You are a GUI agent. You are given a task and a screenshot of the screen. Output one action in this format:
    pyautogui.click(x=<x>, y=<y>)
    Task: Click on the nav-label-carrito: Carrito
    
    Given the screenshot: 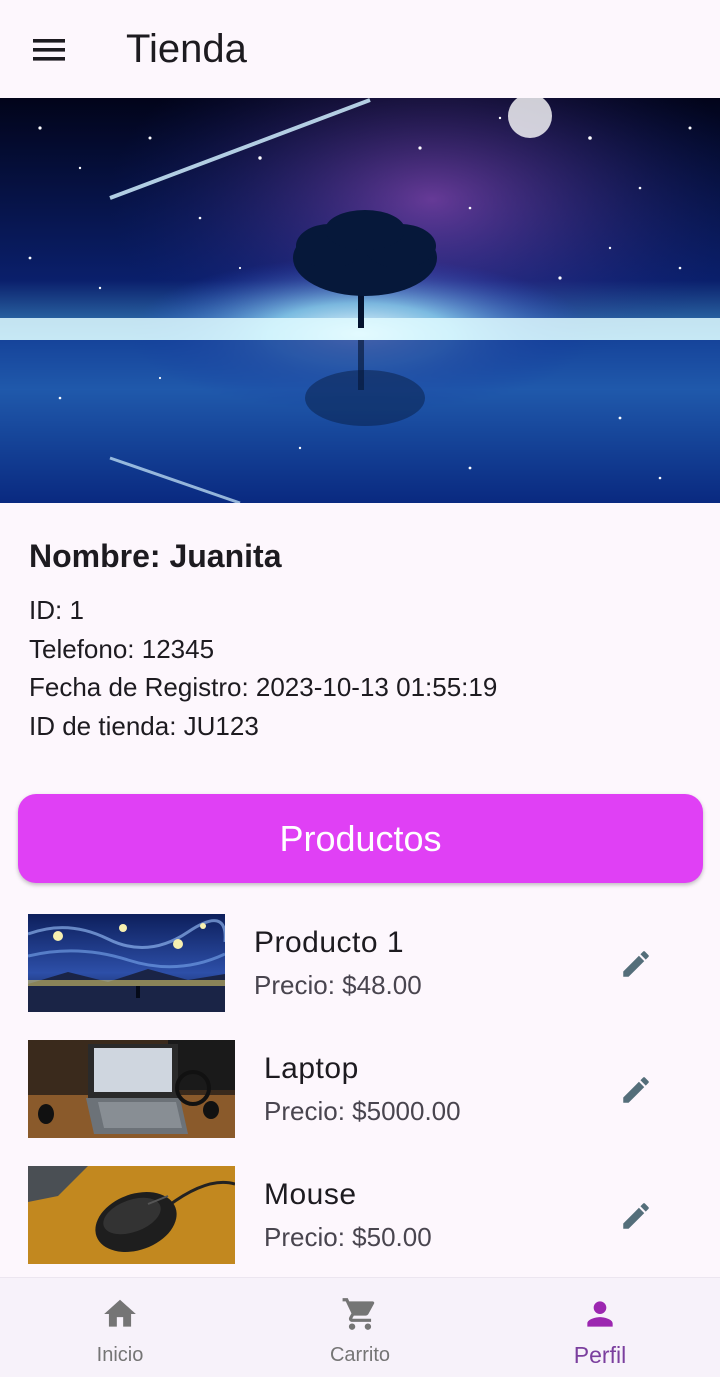 What is the action you would take?
    pyautogui.click(x=359, y=1355)
    